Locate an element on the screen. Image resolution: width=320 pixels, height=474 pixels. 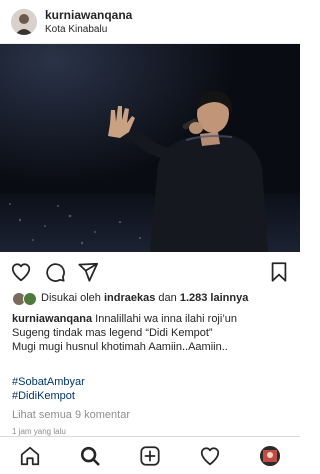
send-icon is located at coordinates (88, 272).